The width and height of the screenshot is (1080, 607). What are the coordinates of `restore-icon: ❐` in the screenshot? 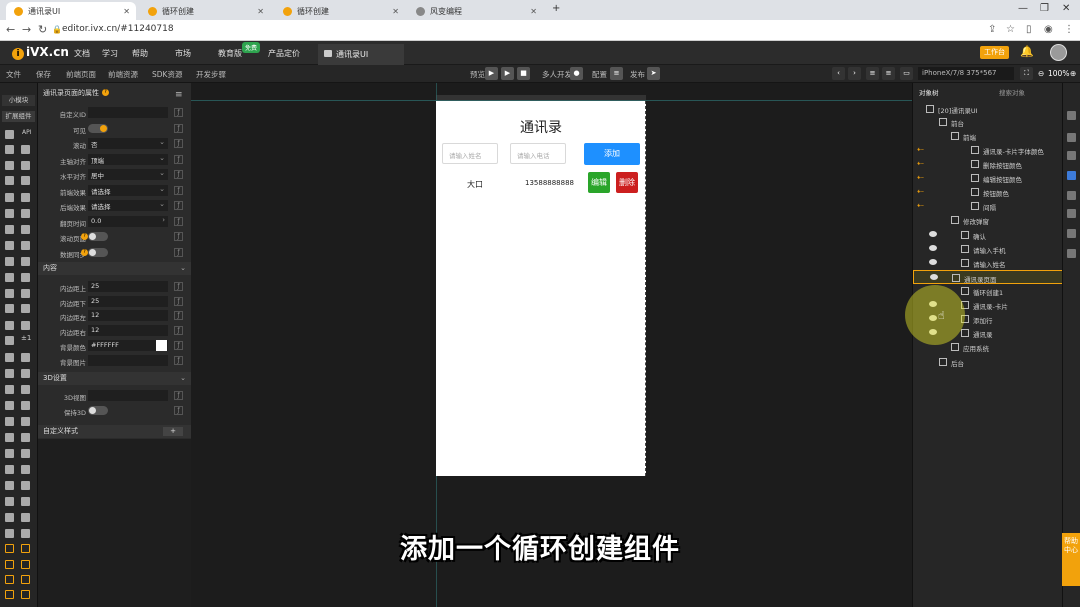 It's located at (1044, 8).